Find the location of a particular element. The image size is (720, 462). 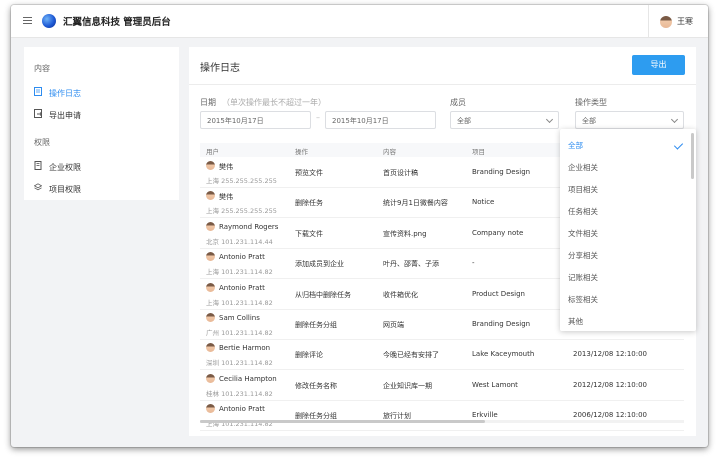

user-location: 深圳 101.231.114.82 is located at coordinates (239, 363).